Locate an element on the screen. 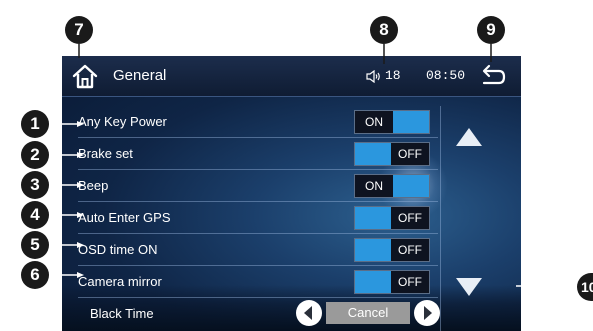  callout-7: 7 is located at coordinates (79, 30).